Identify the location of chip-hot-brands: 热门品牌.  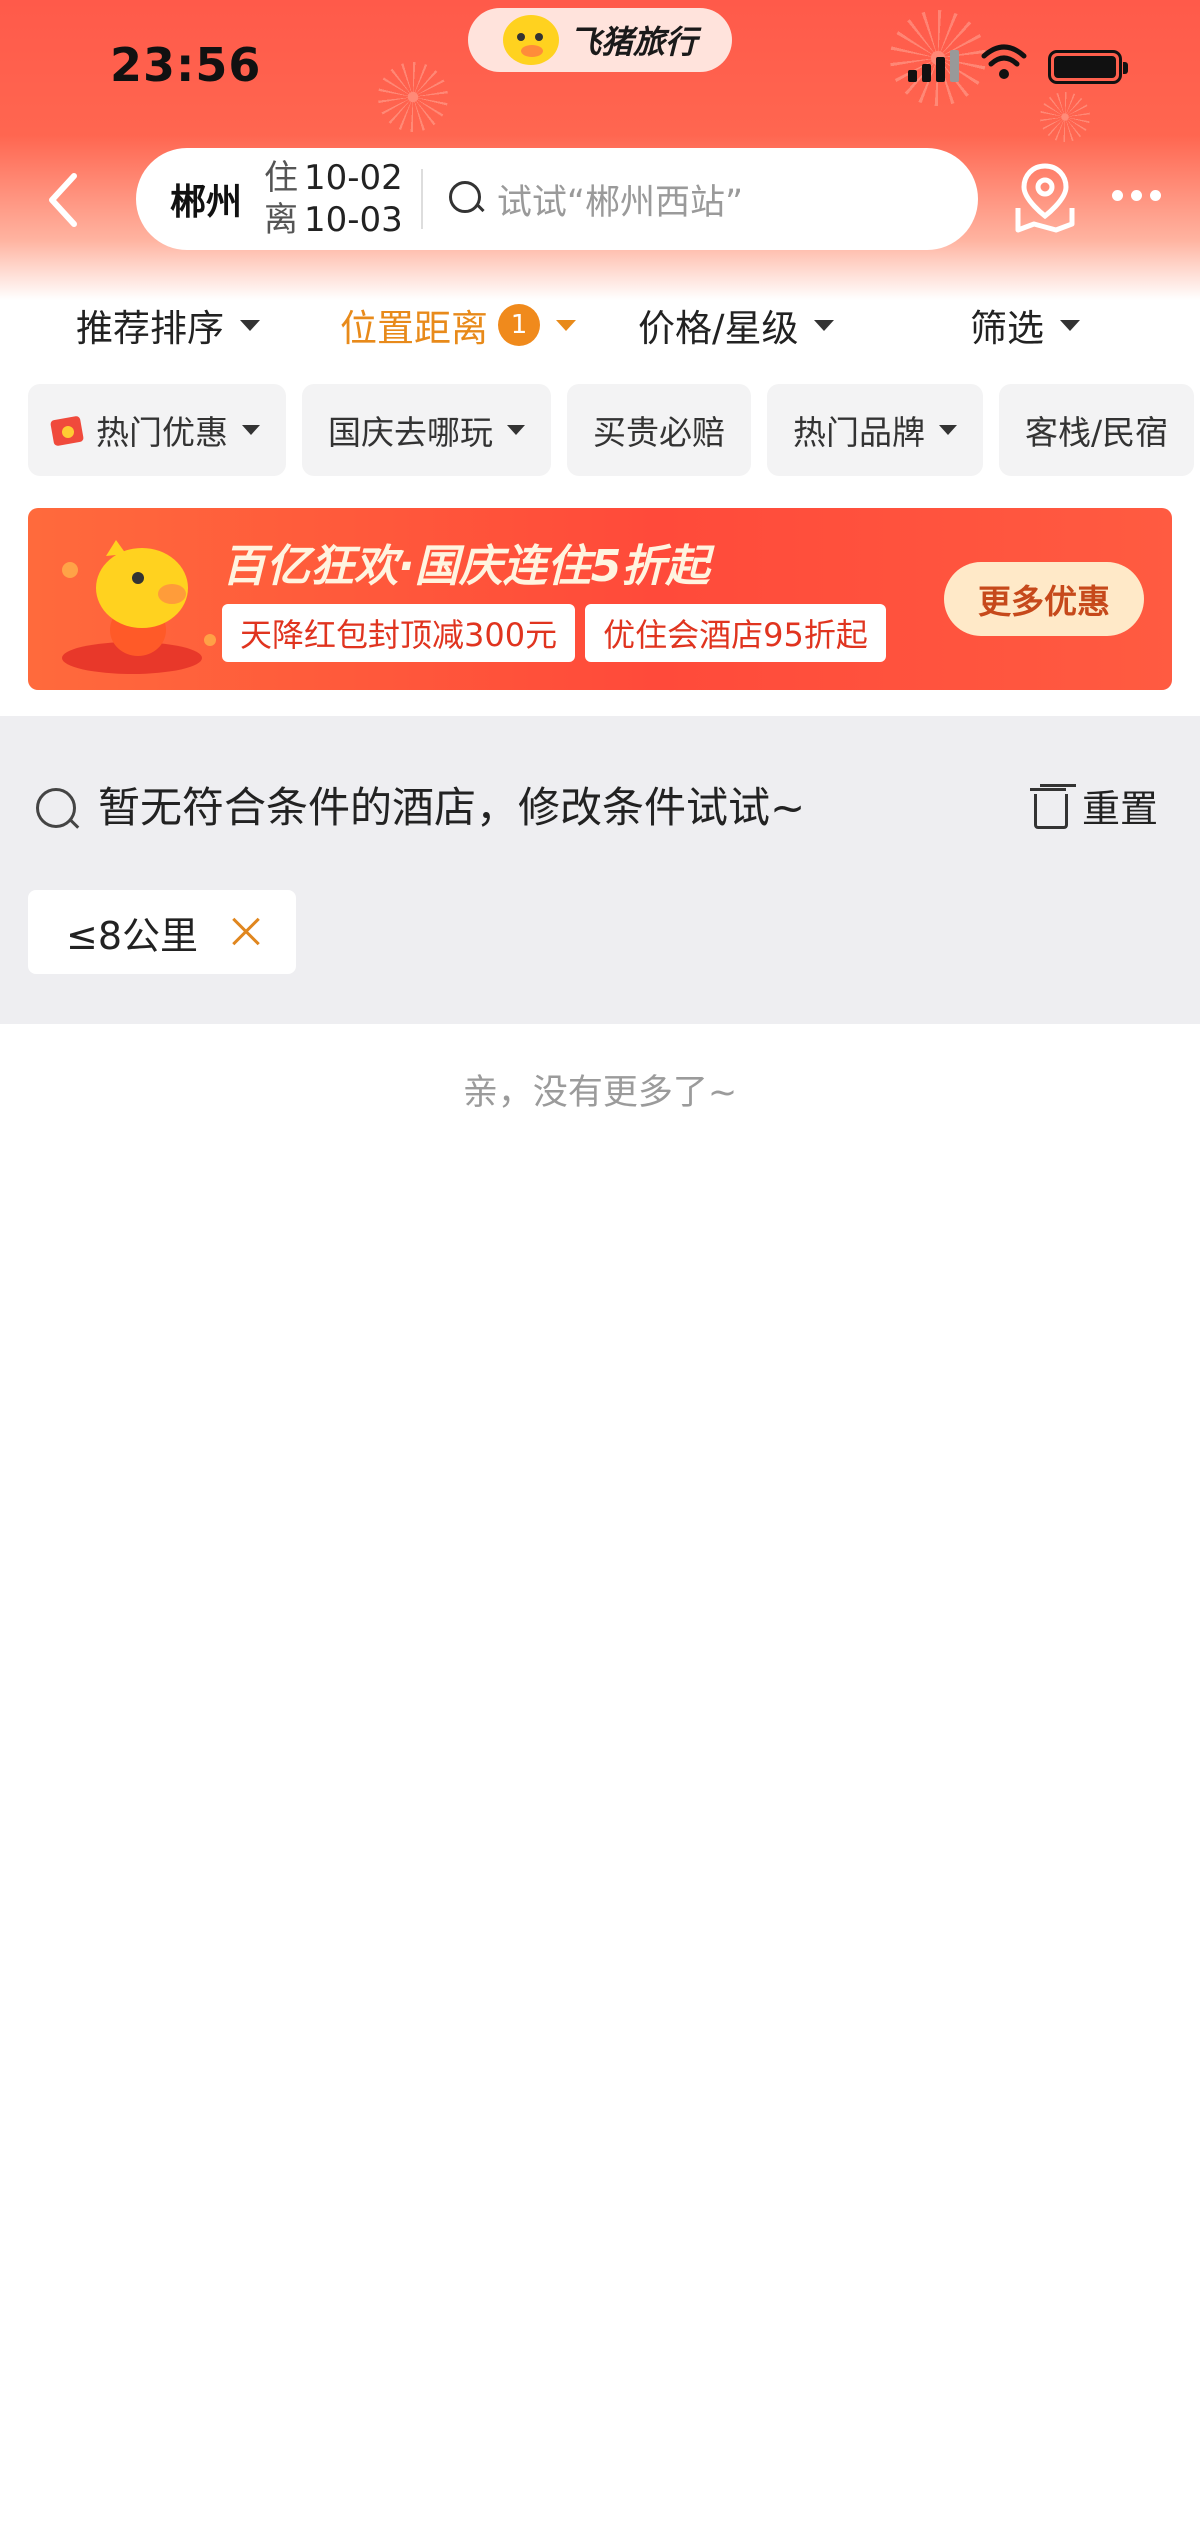
(875, 430).